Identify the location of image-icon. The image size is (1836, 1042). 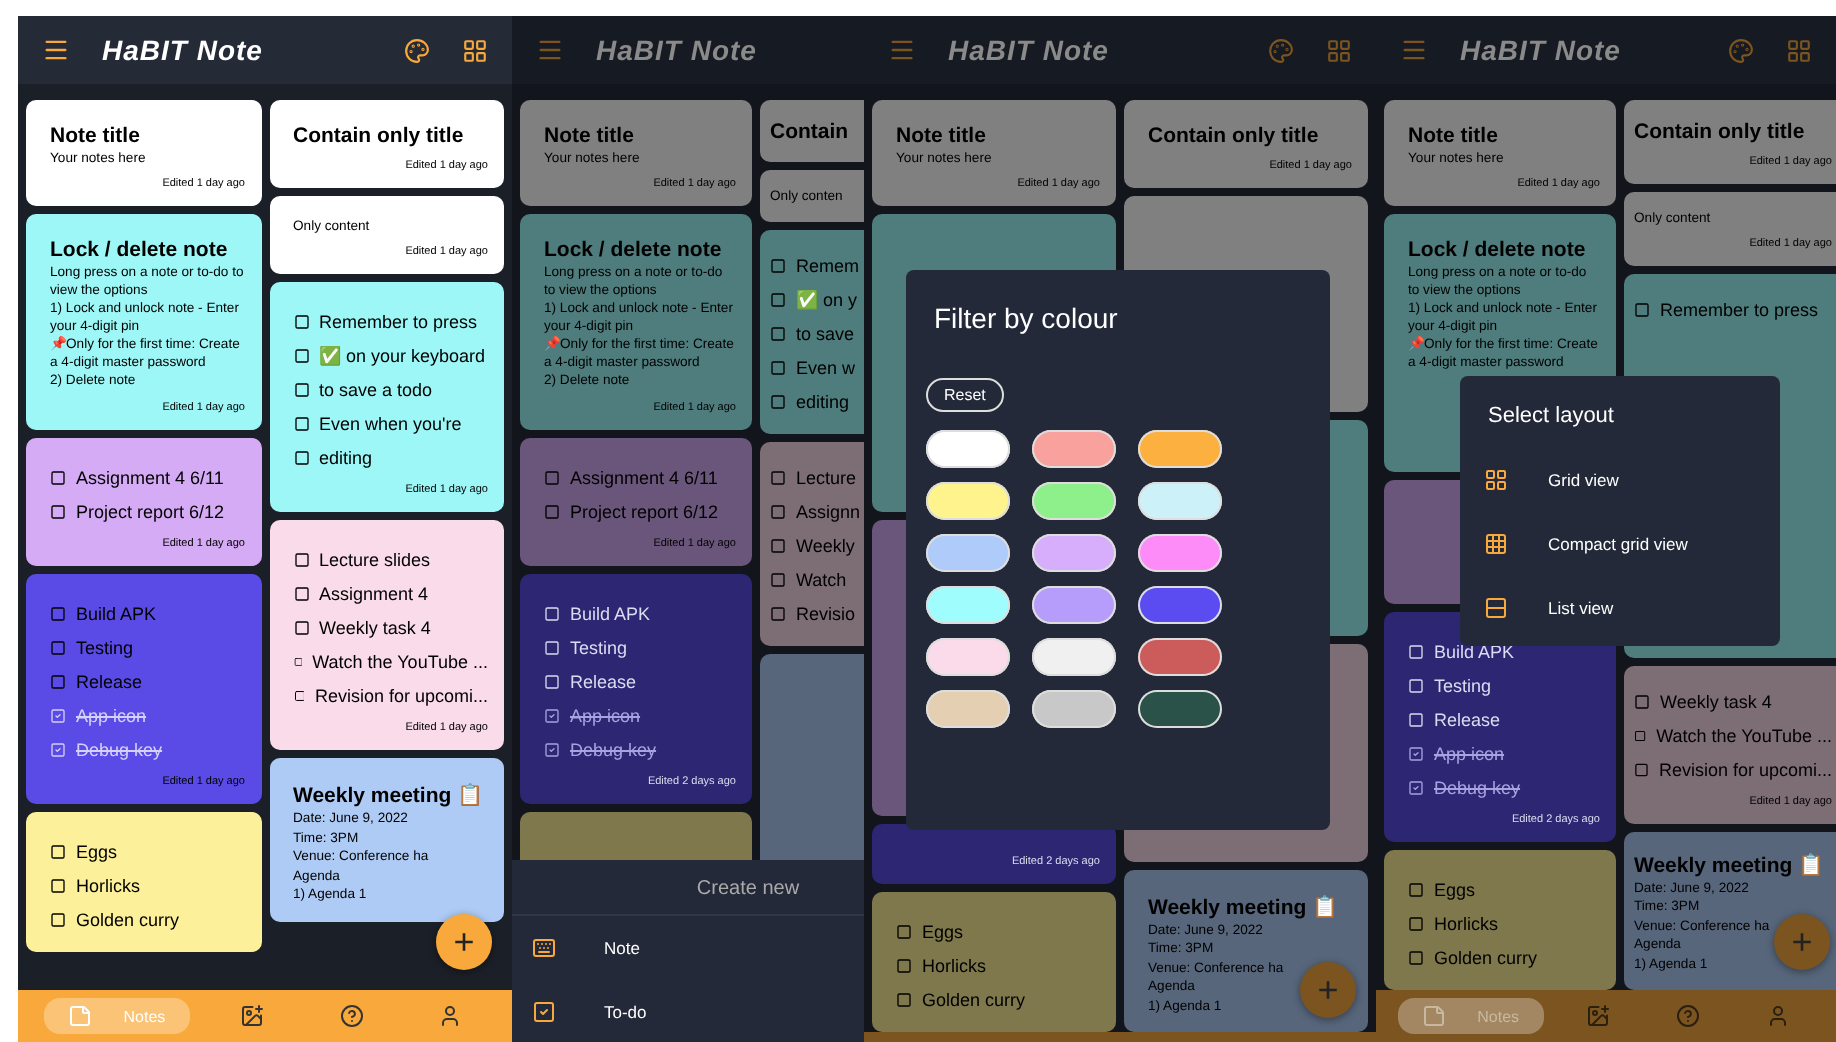
(252, 1016).